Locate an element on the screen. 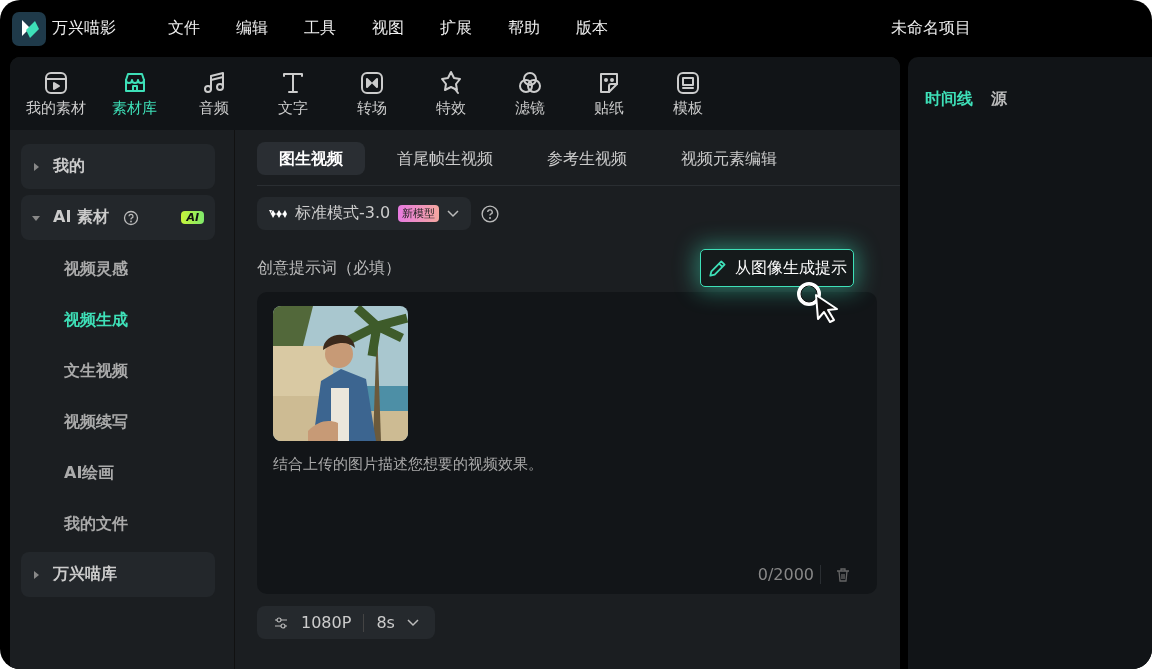 The height and width of the screenshot is (669, 1152). sidebar-group: 我的 is located at coordinates (118, 166).